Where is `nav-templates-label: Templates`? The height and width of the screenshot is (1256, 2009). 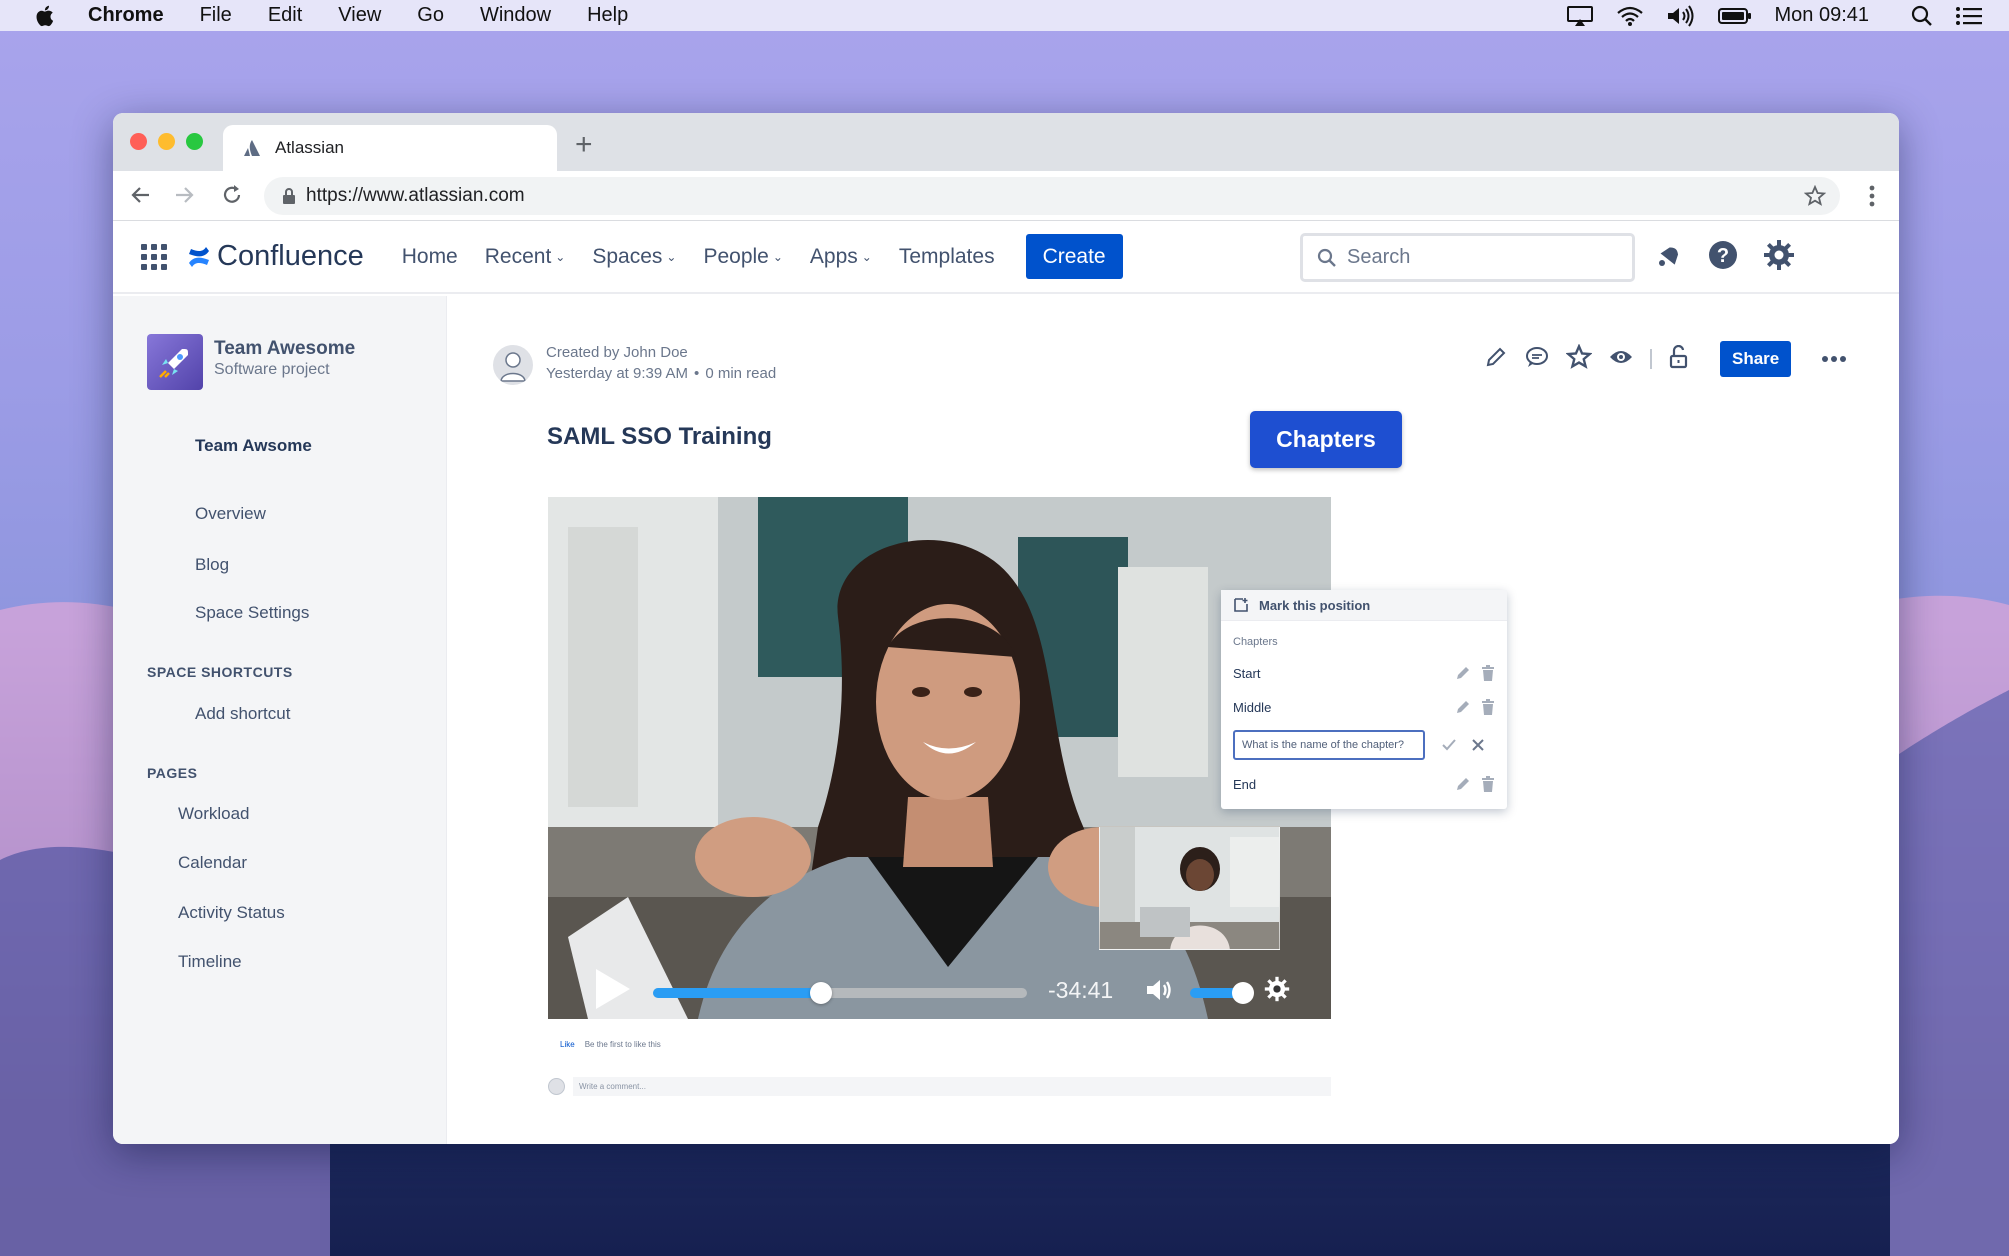
nav-templates-label: Templates is located at coordinates (946, 256).